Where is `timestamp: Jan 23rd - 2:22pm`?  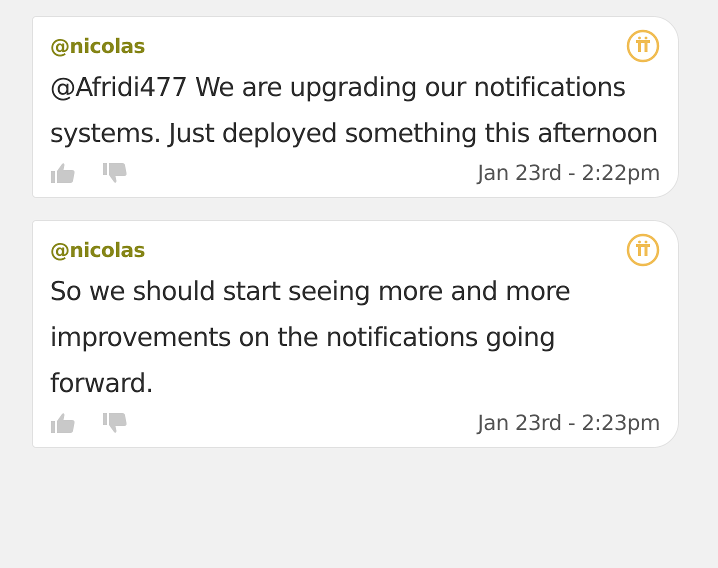 timestamp: Jan 23rd - 2:22pm is located at coordinates (569, 173).